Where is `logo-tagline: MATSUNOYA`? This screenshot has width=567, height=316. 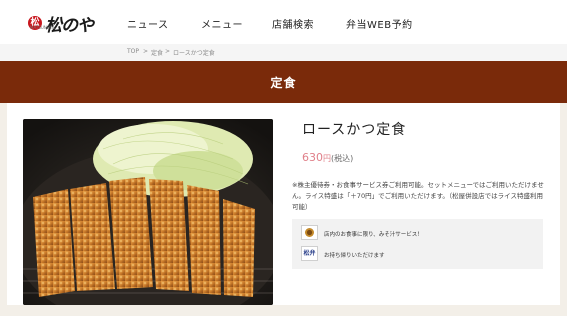 logo-tagline: MATSUNOYA is located at coordinates (42, 27).